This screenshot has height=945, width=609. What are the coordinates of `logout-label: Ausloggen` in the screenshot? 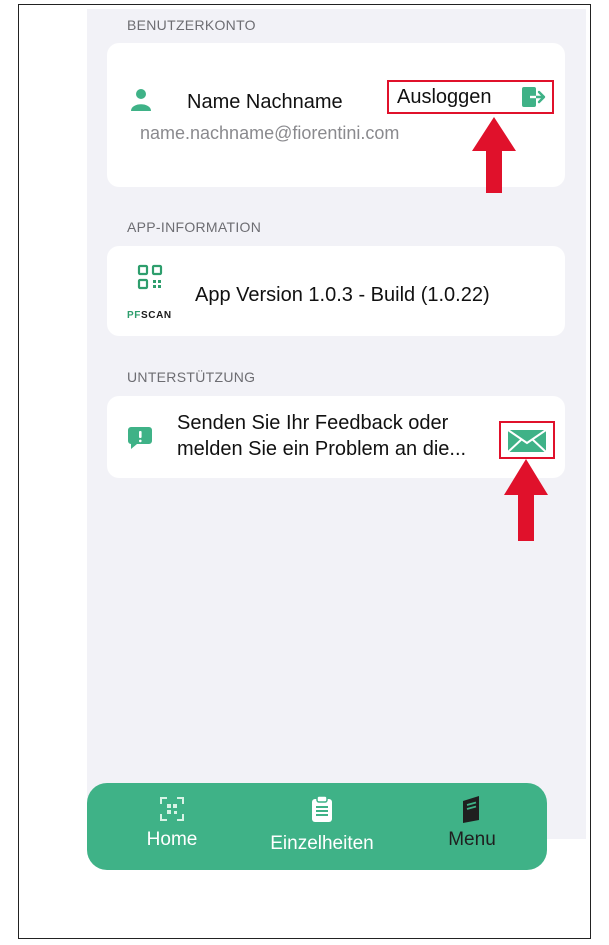 It's located at (444, 96).